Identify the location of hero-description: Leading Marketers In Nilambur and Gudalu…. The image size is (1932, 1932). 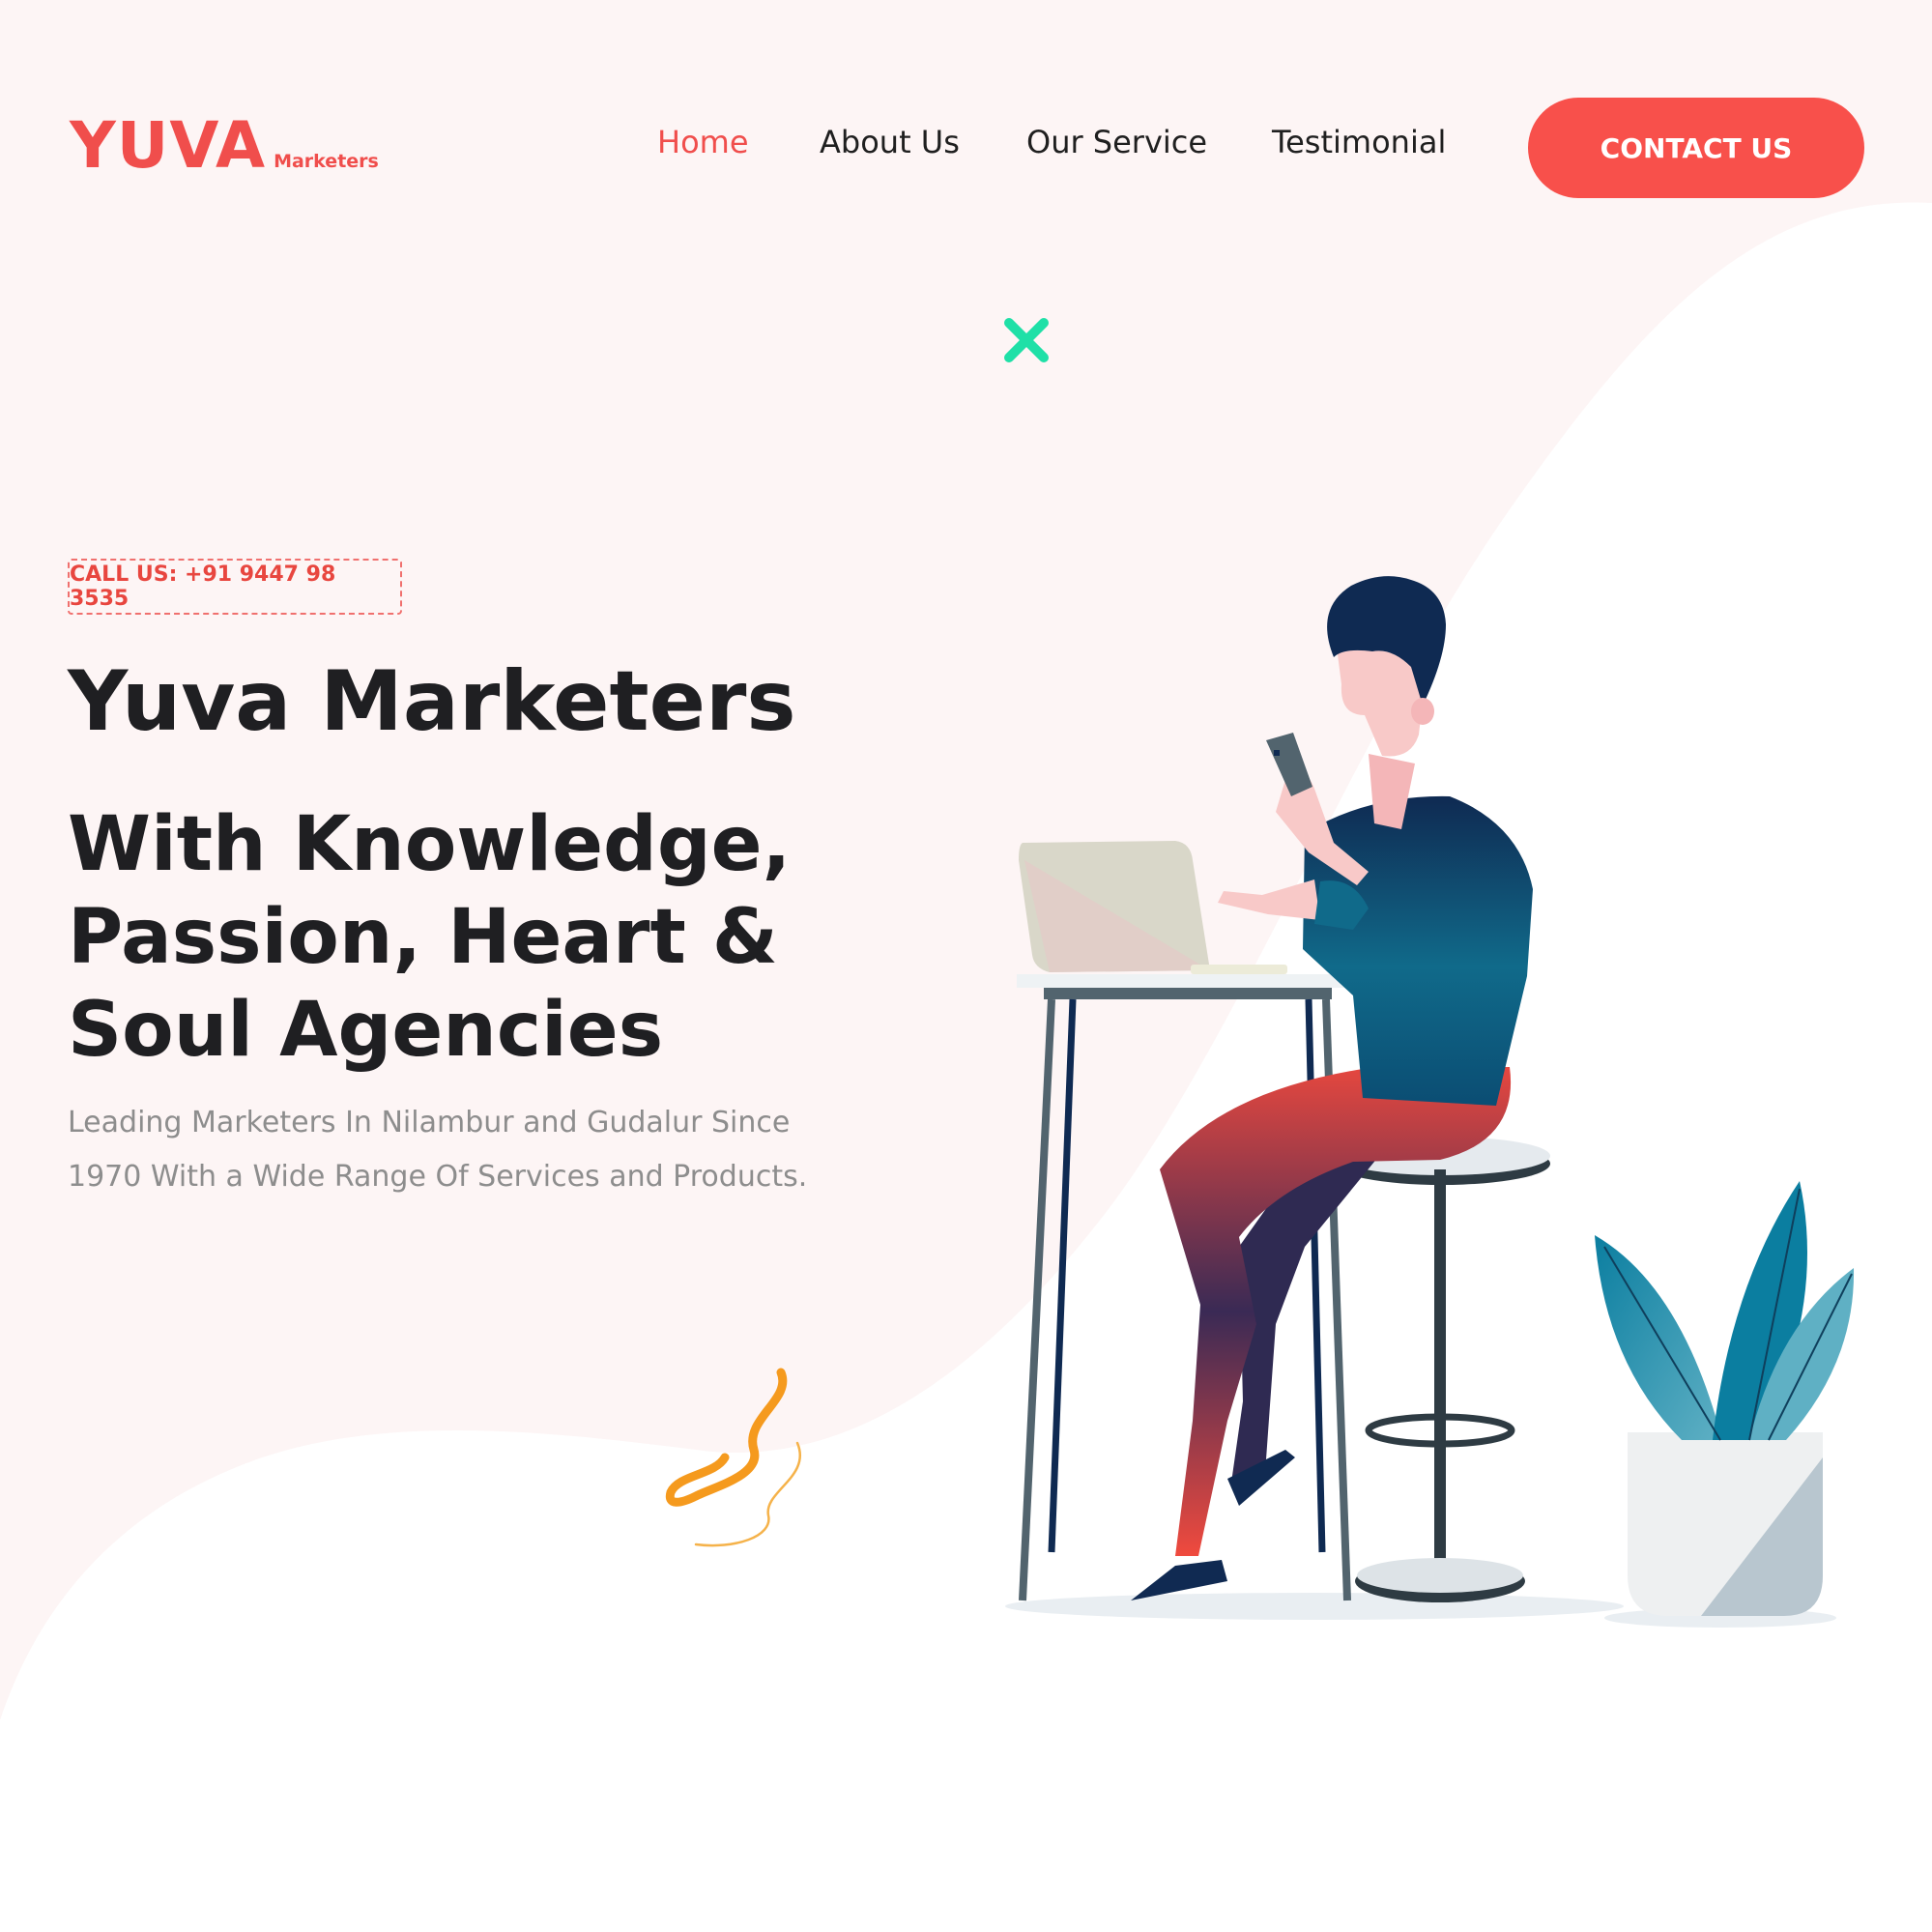
(438, 1150).